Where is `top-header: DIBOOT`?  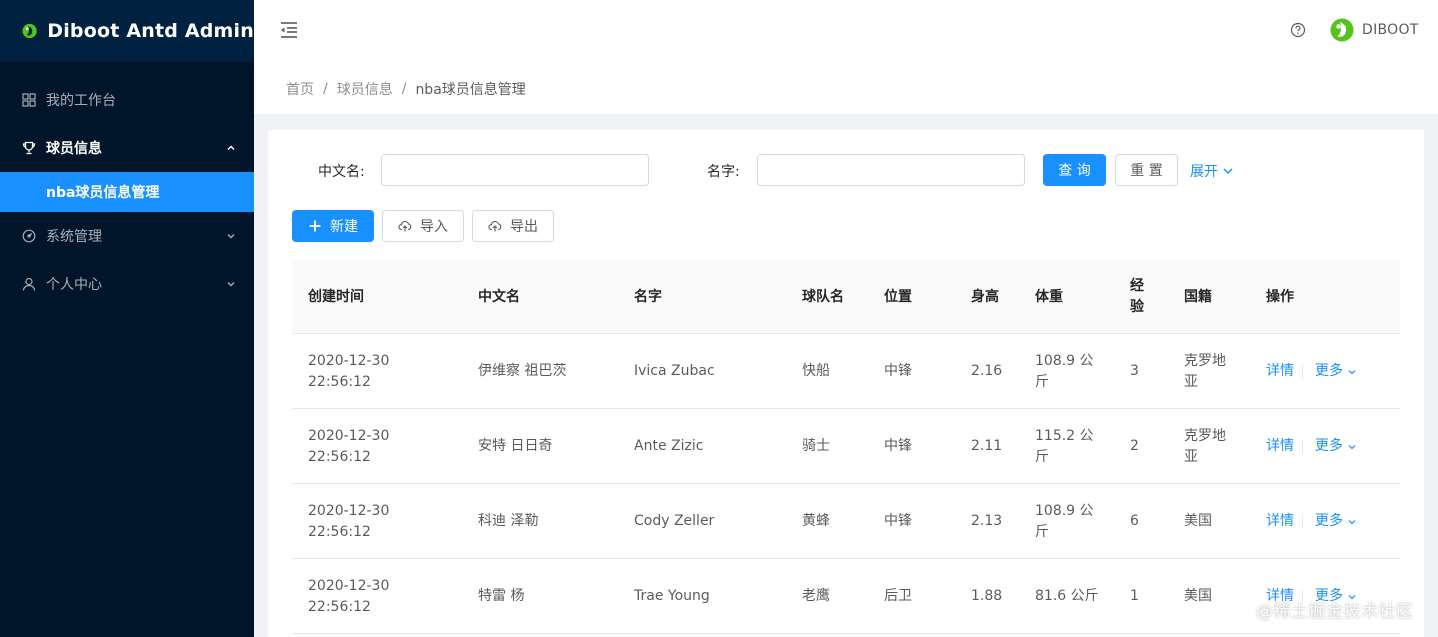 top-header: DIBOOT is located at coordinates (846, 31).